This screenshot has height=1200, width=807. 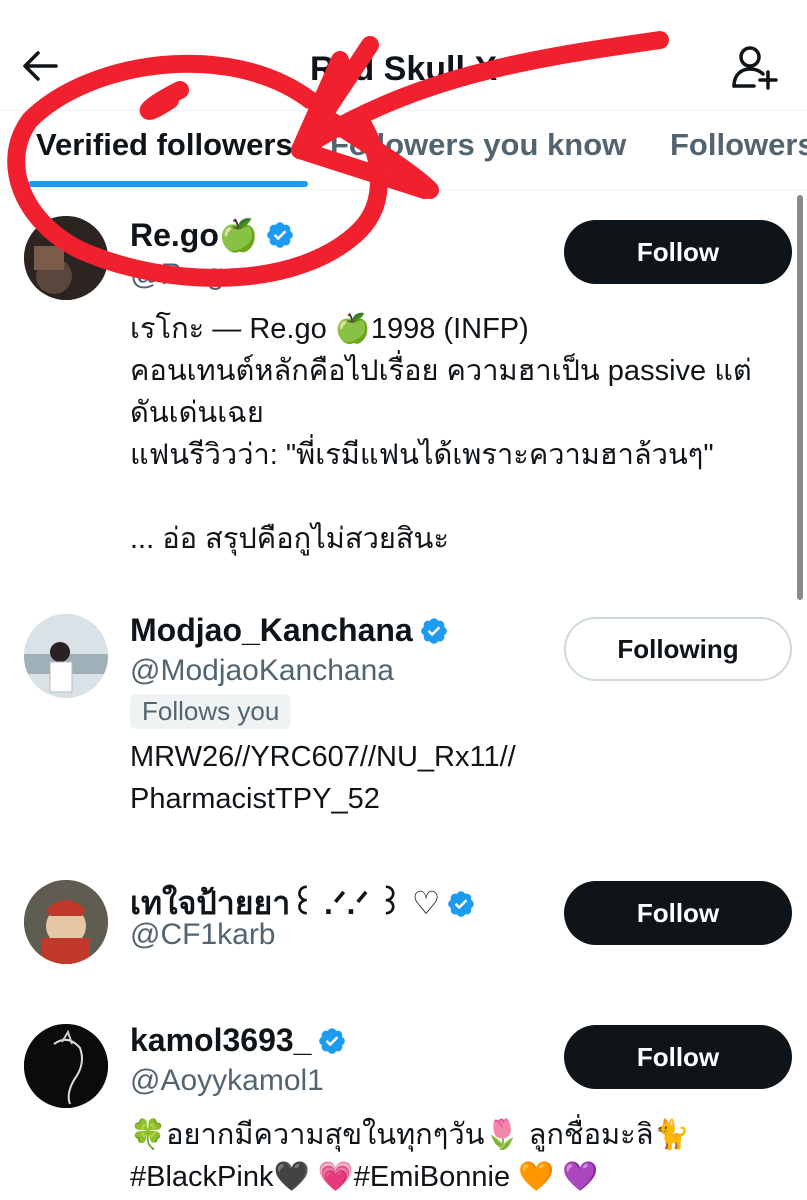 What do you see at coordinates (168, 184) in the screenshot?
I see `active-tab-indicator` at bounding box center [168, 184].